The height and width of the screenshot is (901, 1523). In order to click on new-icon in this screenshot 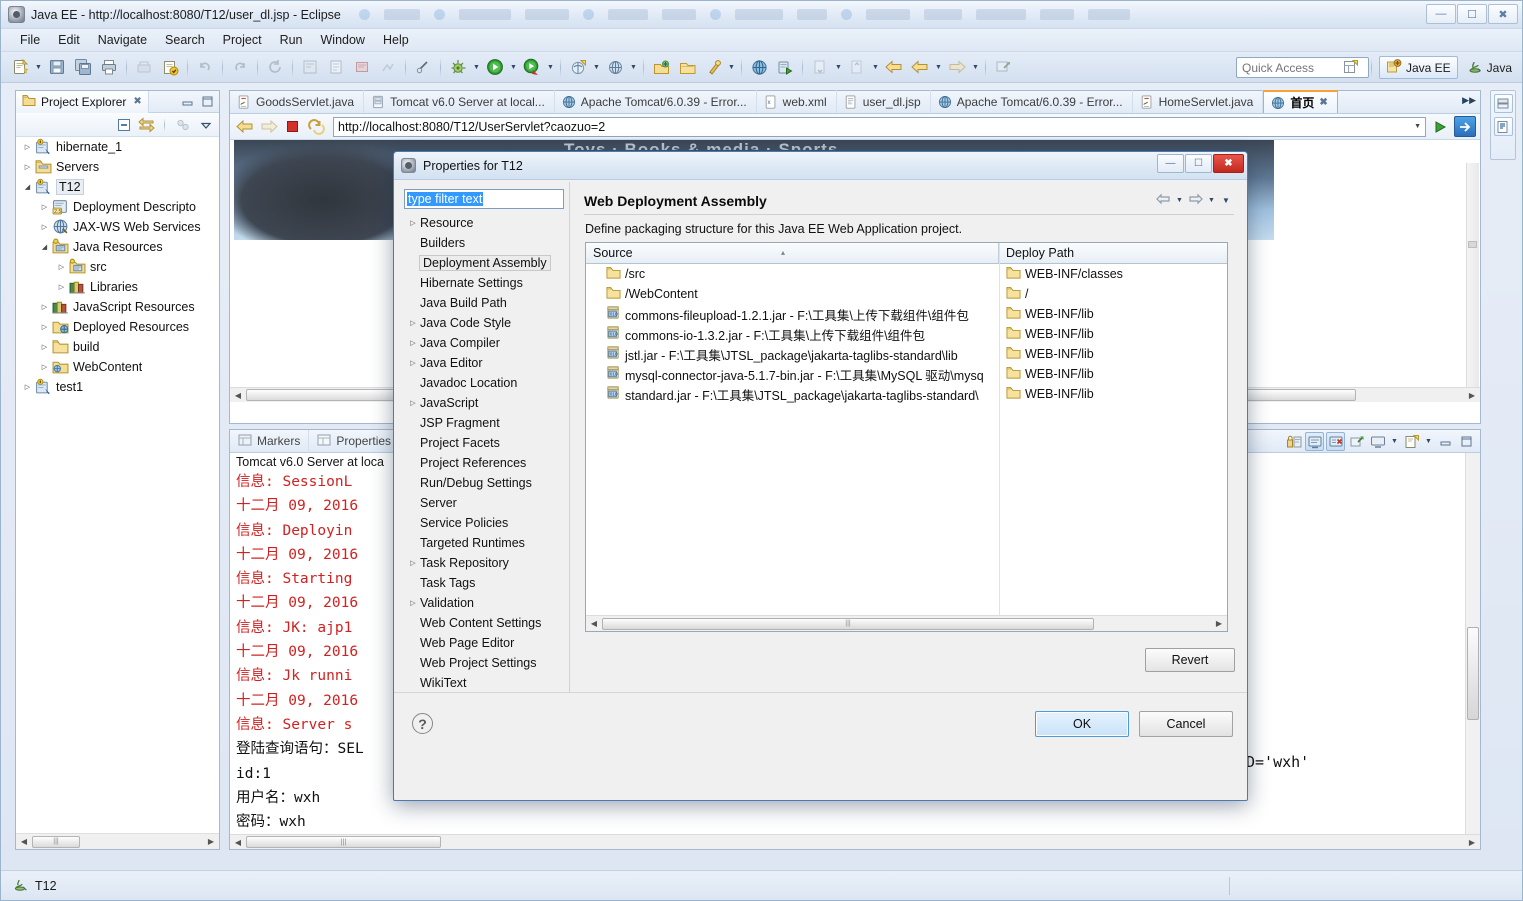, I will do `click(20, 67)`.